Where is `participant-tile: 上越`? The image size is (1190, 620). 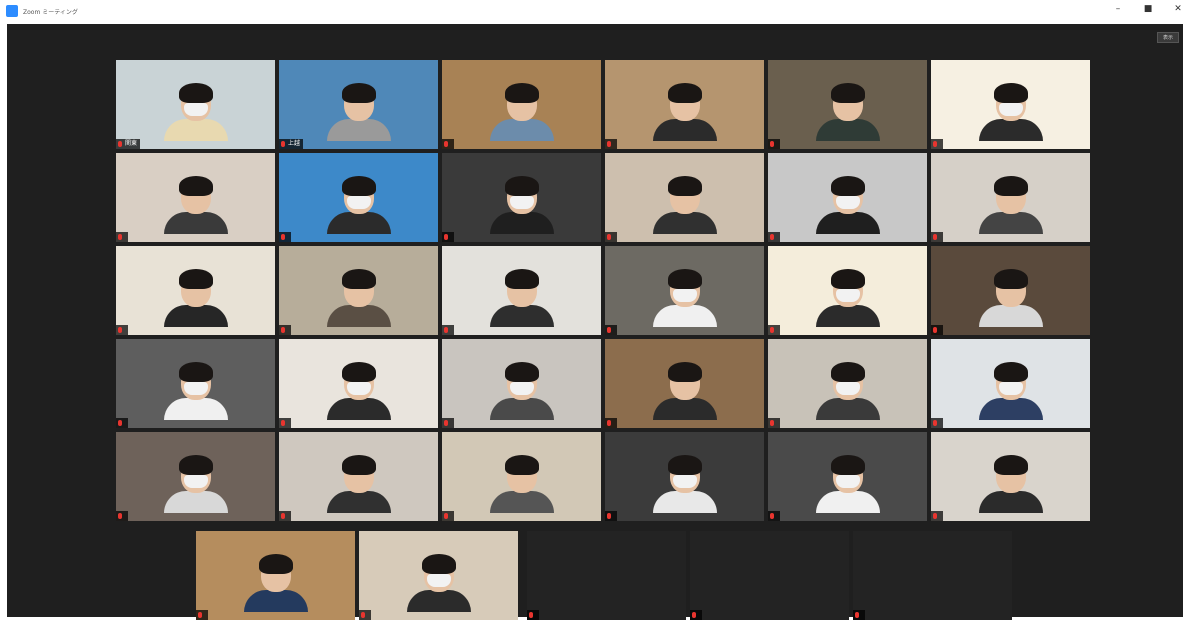
participant-tile: 上越 is located at coordinates (358, 104).